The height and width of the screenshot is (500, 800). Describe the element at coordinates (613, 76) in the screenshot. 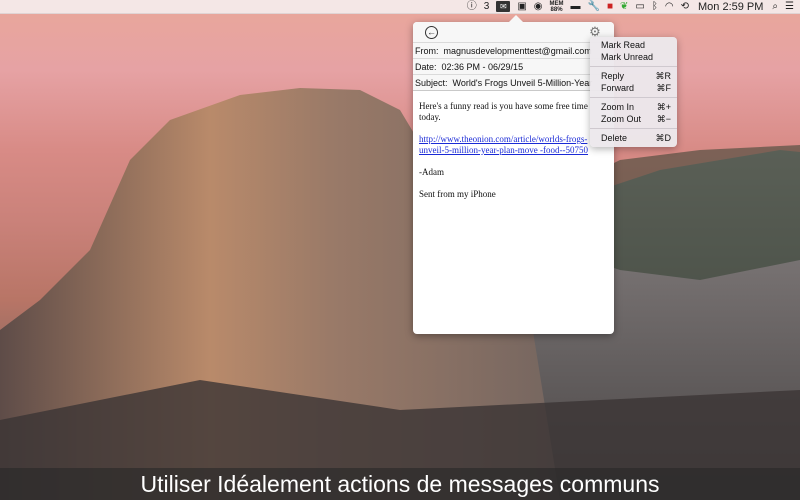

I see `menu-item-label: Reply` at that location.